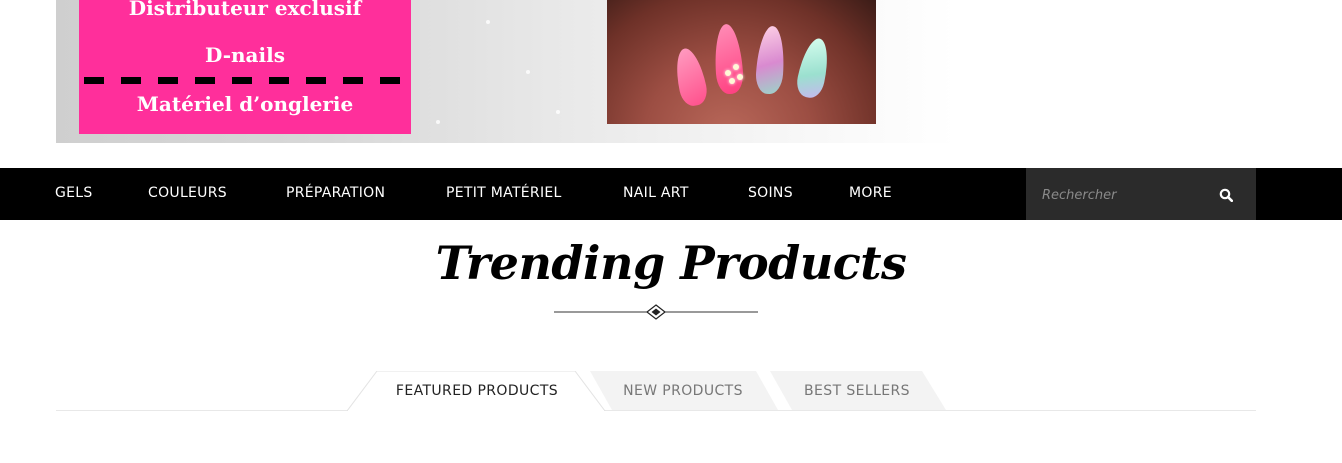  I want to click on search-input, so click(1122, 195).